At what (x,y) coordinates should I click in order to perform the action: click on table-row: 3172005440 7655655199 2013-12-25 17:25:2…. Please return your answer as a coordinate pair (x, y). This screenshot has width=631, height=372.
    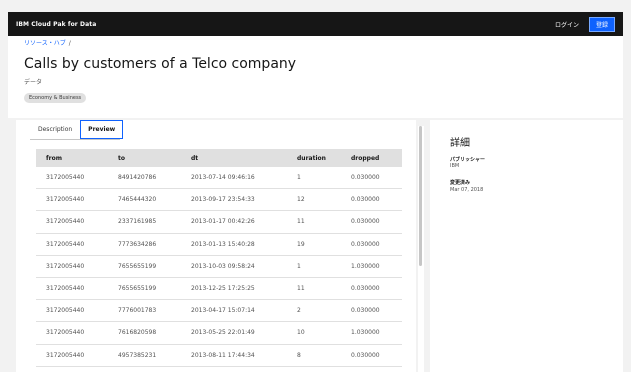
    Looking at the image, I should click on (219, 289).